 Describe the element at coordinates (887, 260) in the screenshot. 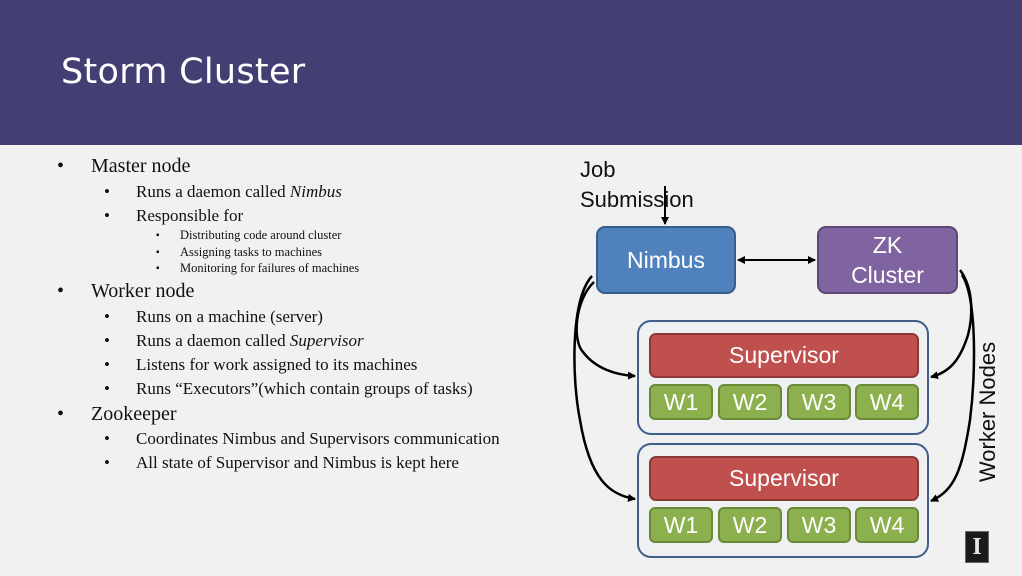

I see `zk-cluster-node: ZK Cluster` at that location.